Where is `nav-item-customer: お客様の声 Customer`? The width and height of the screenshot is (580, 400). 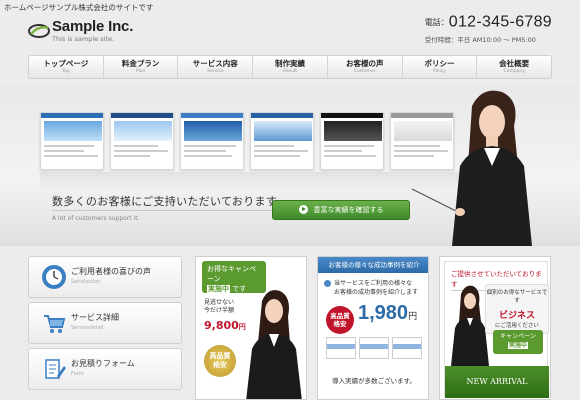 nav-item-customer: お客様の声 Customer is located at coordinates (365, 67).